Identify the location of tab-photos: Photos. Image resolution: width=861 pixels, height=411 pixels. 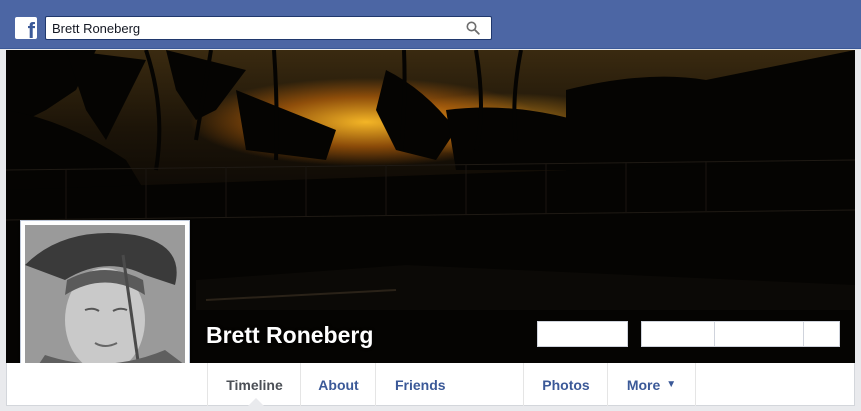
(565, 384).